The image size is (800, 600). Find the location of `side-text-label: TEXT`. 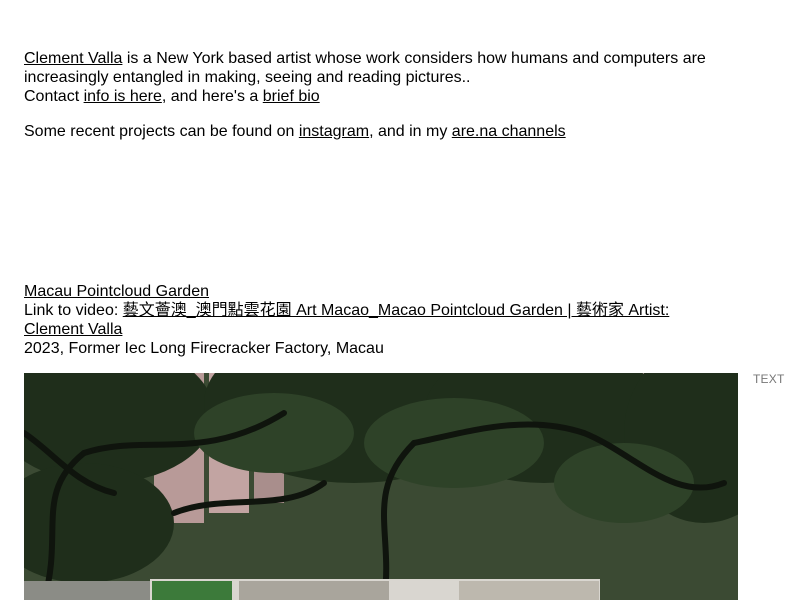

side-text-label: TEXT is located at coordinates (769, 379).